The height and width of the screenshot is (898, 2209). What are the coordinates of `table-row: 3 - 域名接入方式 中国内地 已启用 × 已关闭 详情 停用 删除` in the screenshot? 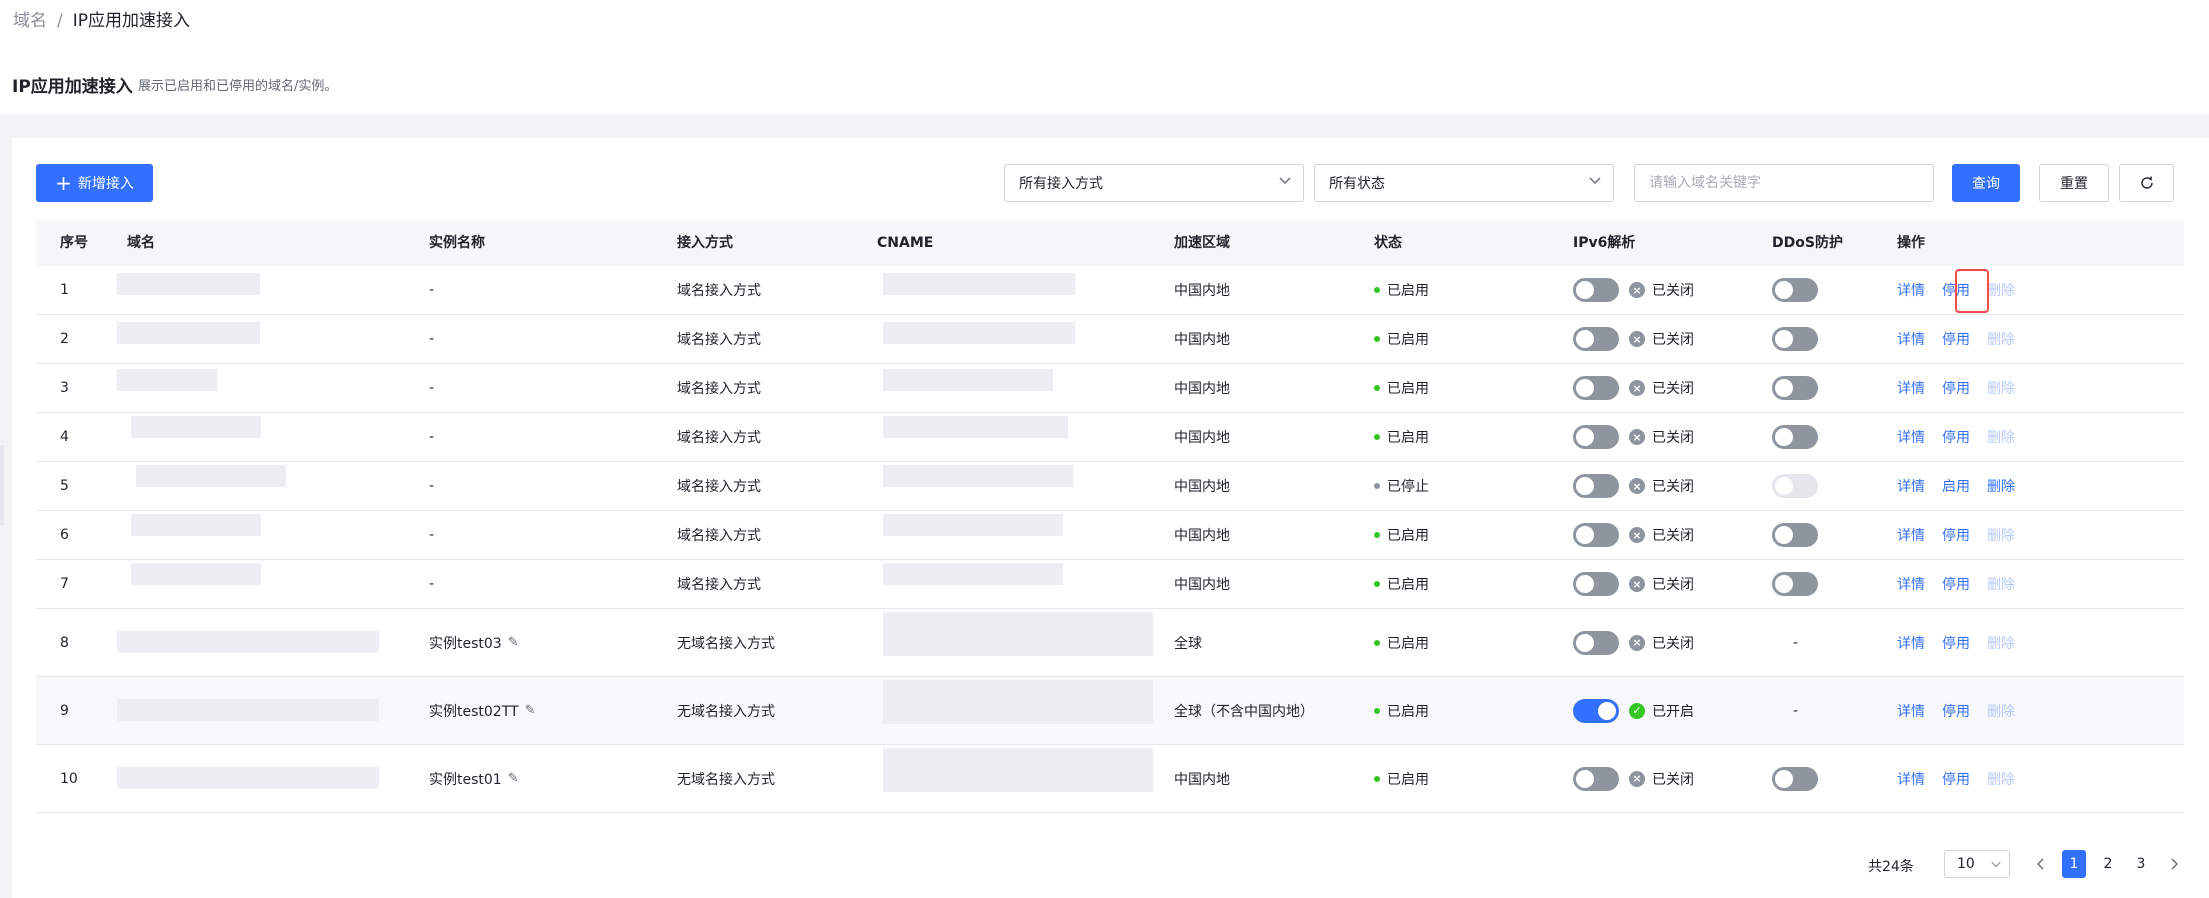 It's located at (1110, 388).